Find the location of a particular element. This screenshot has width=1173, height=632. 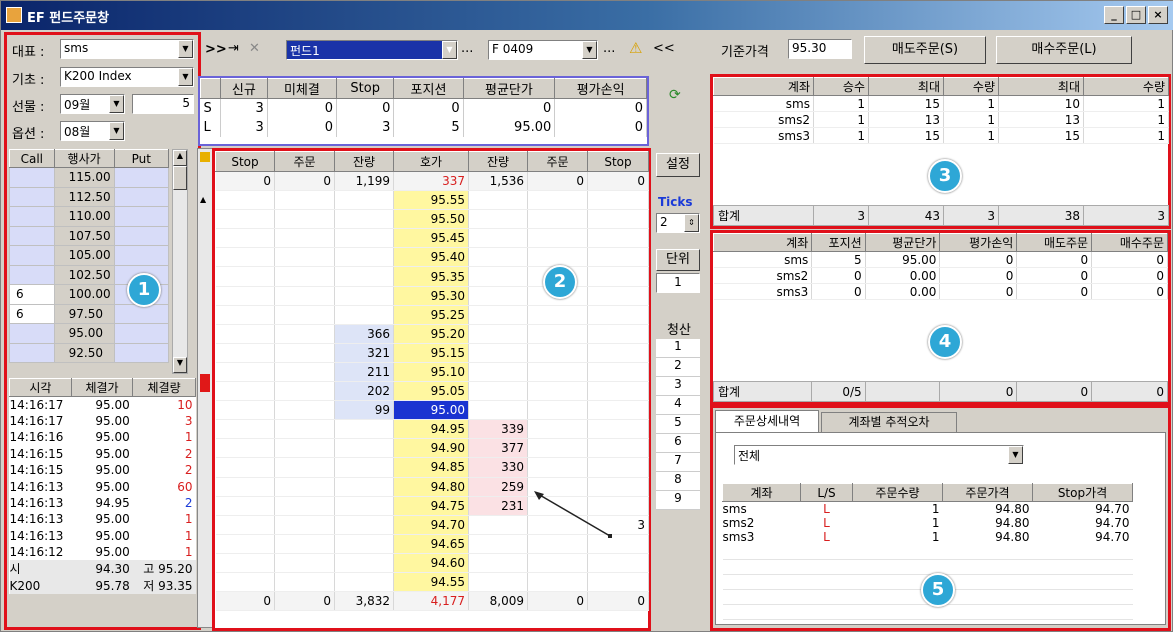

book-cell: 95.35 is located at coordinates (431, 276).